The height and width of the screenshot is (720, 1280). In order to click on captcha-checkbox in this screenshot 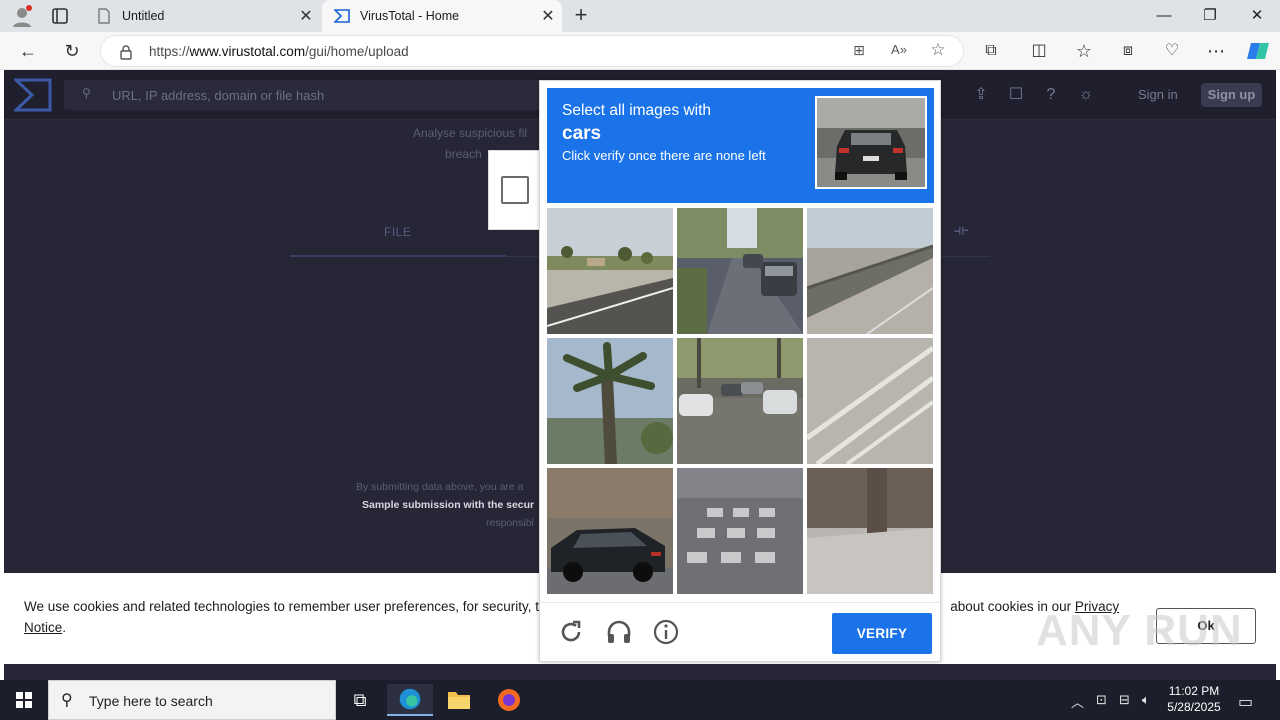, I will do `click(515, 190)`.